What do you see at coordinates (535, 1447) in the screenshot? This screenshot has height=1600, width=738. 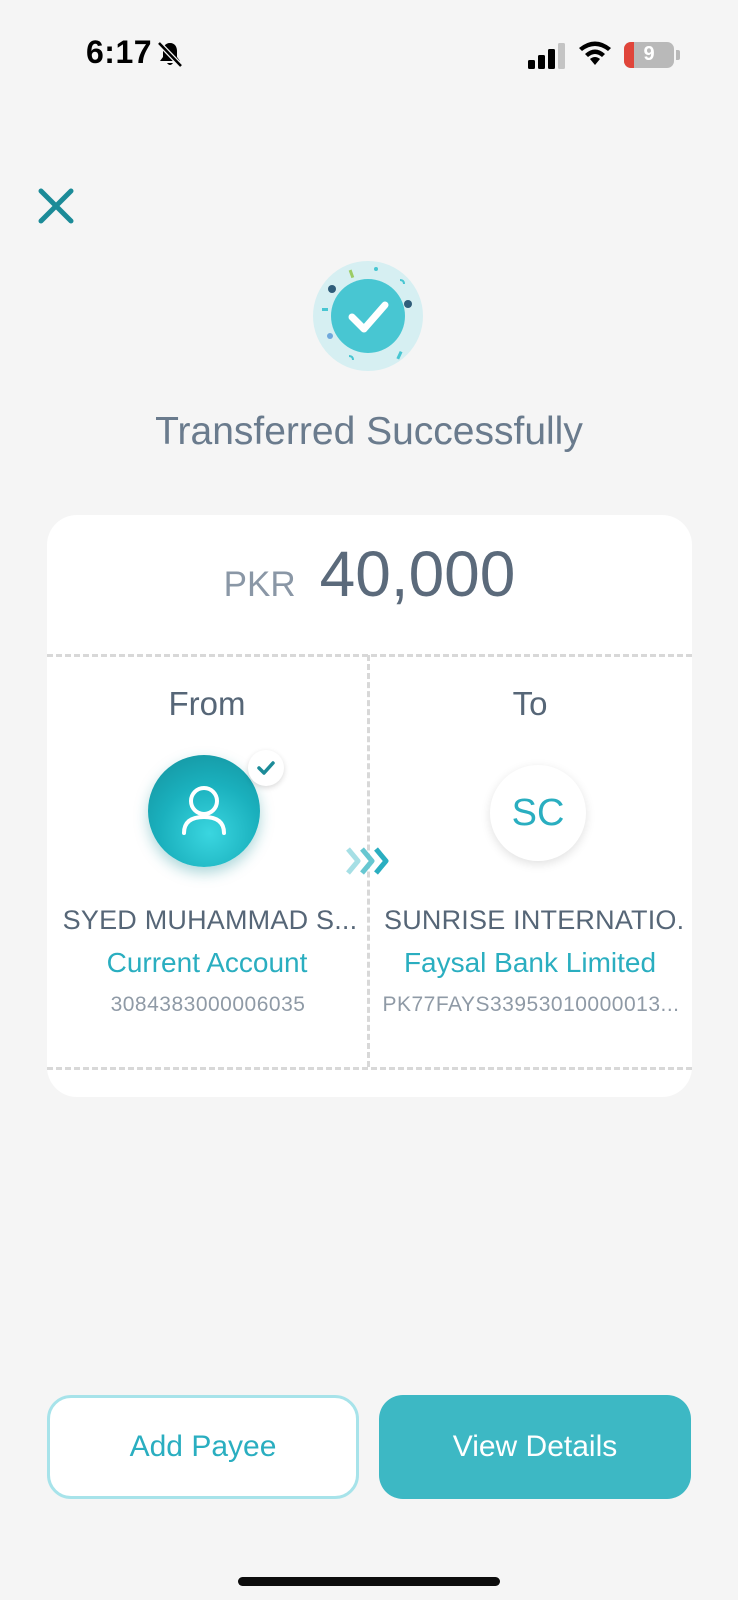 I see `view-details-button: View Details` at bounding box center [535, 1447].